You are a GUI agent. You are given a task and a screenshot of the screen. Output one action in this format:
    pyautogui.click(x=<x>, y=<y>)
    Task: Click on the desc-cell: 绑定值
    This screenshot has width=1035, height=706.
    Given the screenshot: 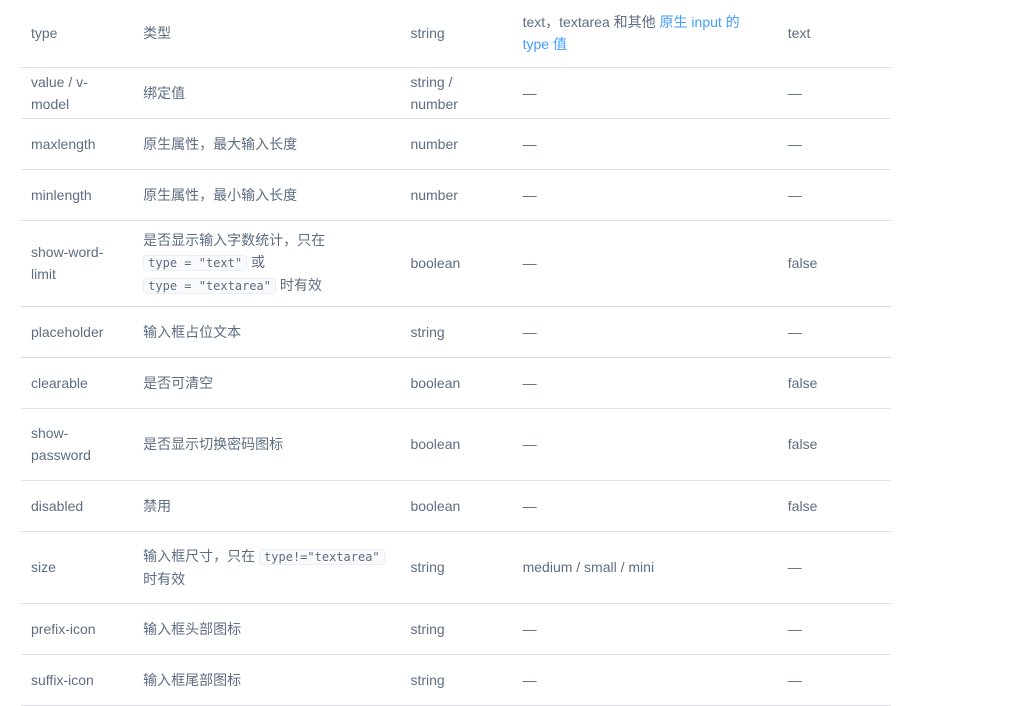 What is the action you would take?
    pyautogui.click(x=267, y=93)
    